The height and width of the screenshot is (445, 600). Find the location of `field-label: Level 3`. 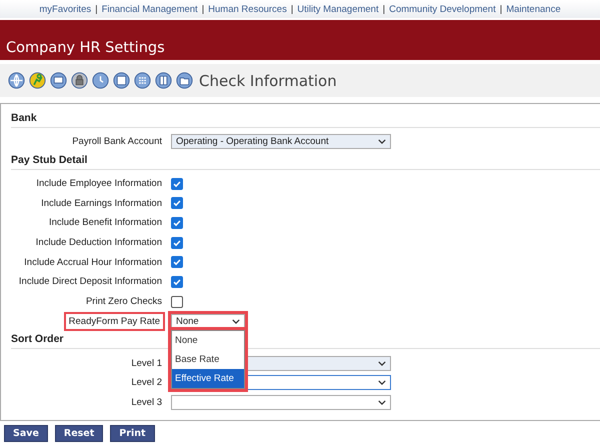

field-label: Level 3 is located at coordinates (146, 402).